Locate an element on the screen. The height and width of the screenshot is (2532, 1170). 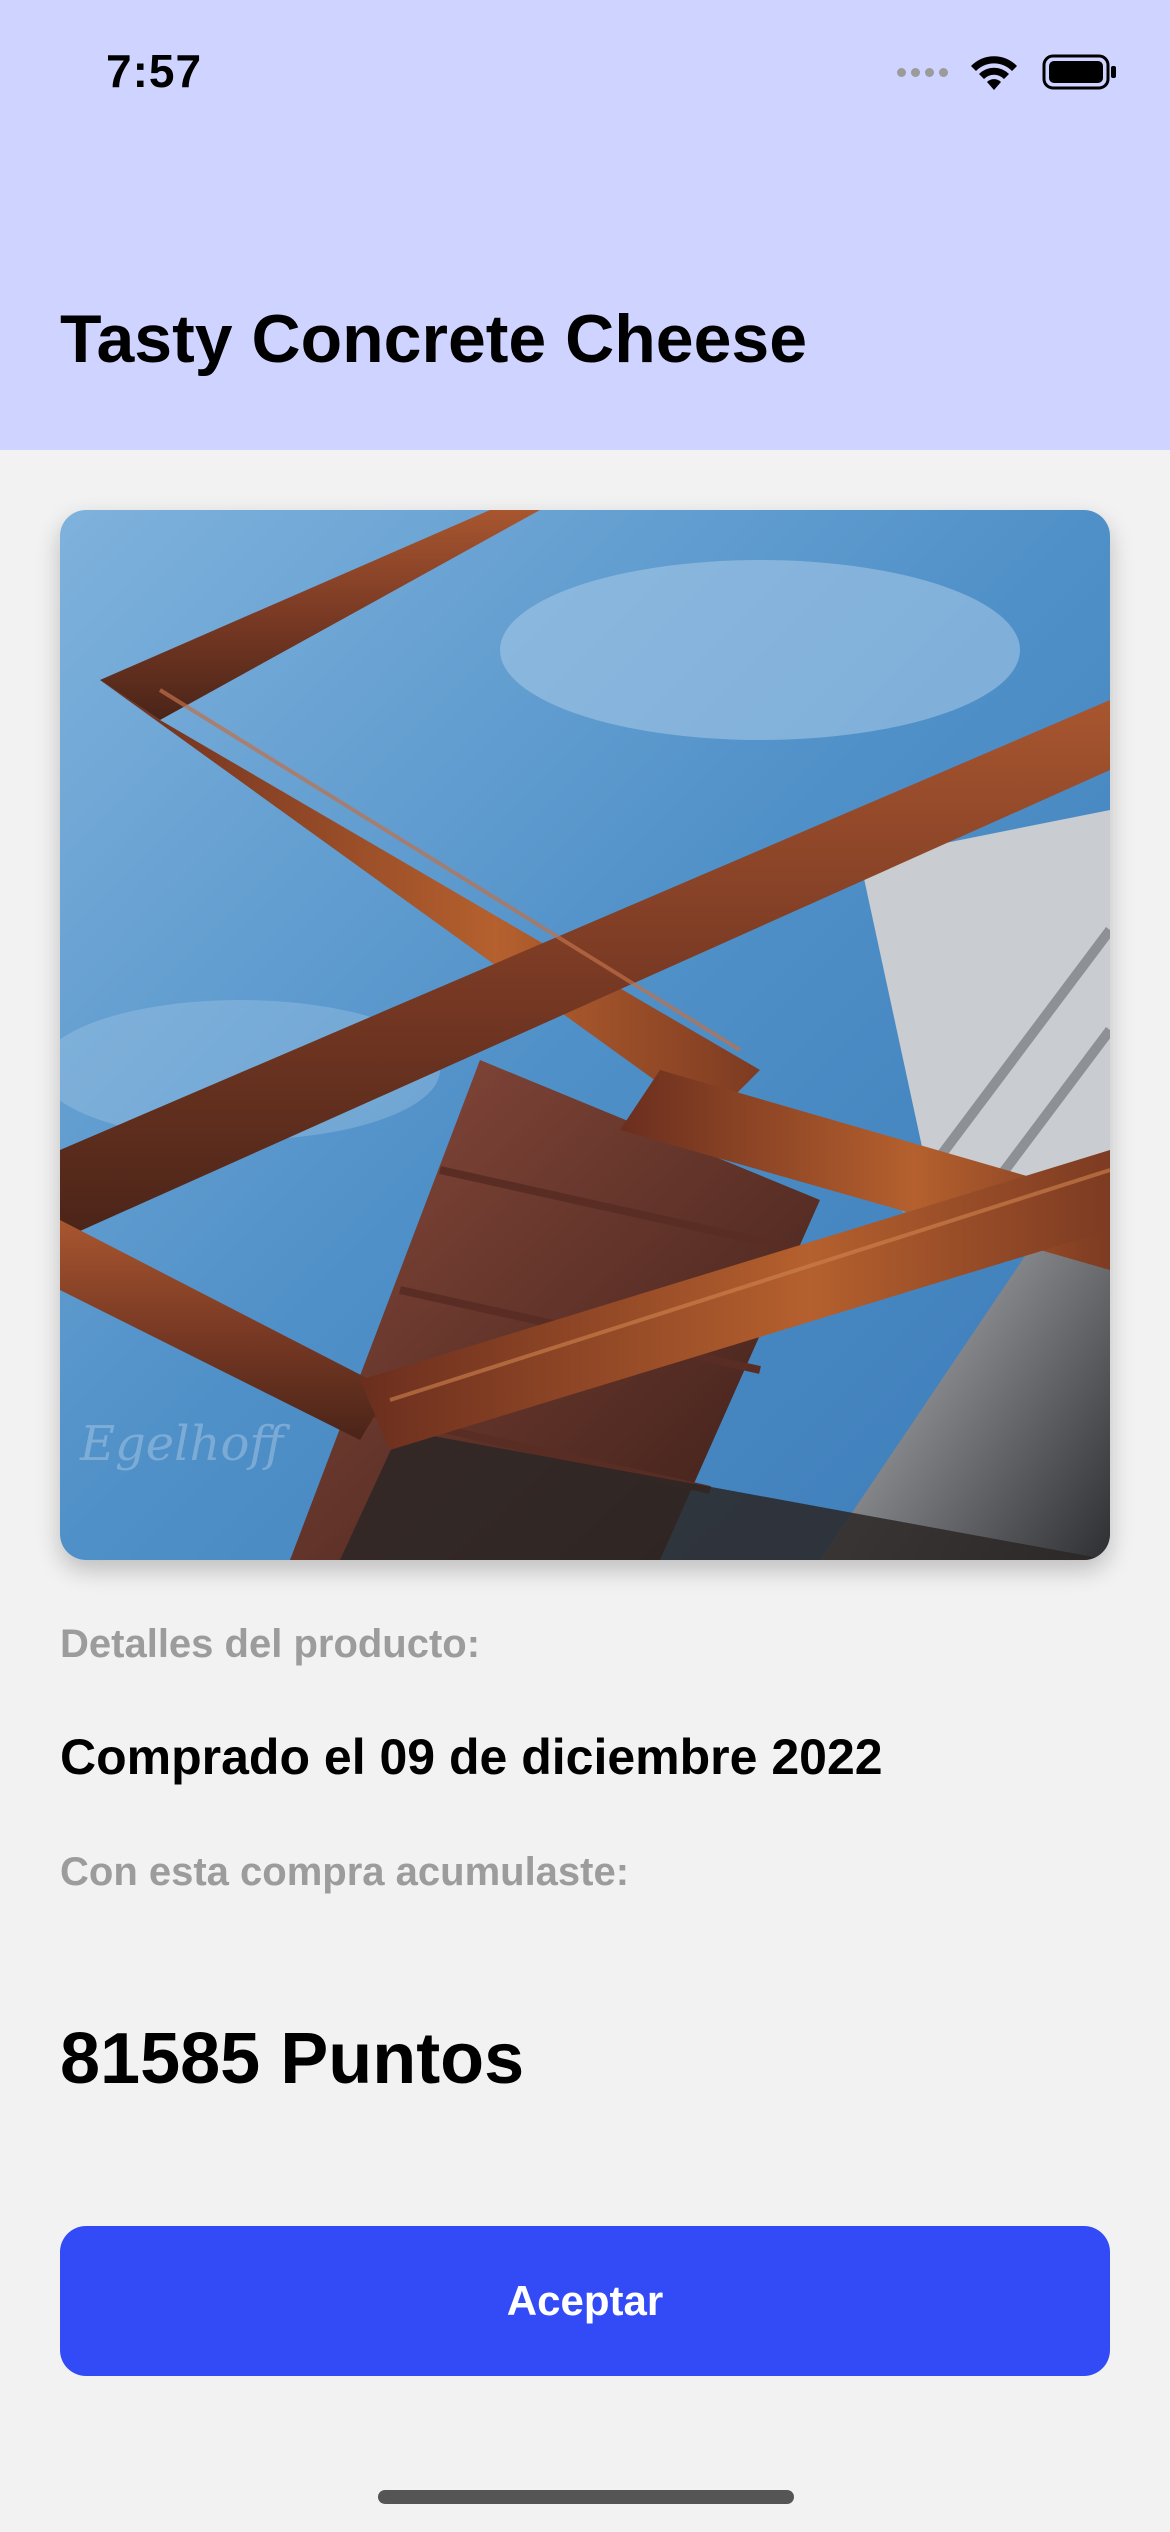
status-icons is located at coordinates (1007, 72).